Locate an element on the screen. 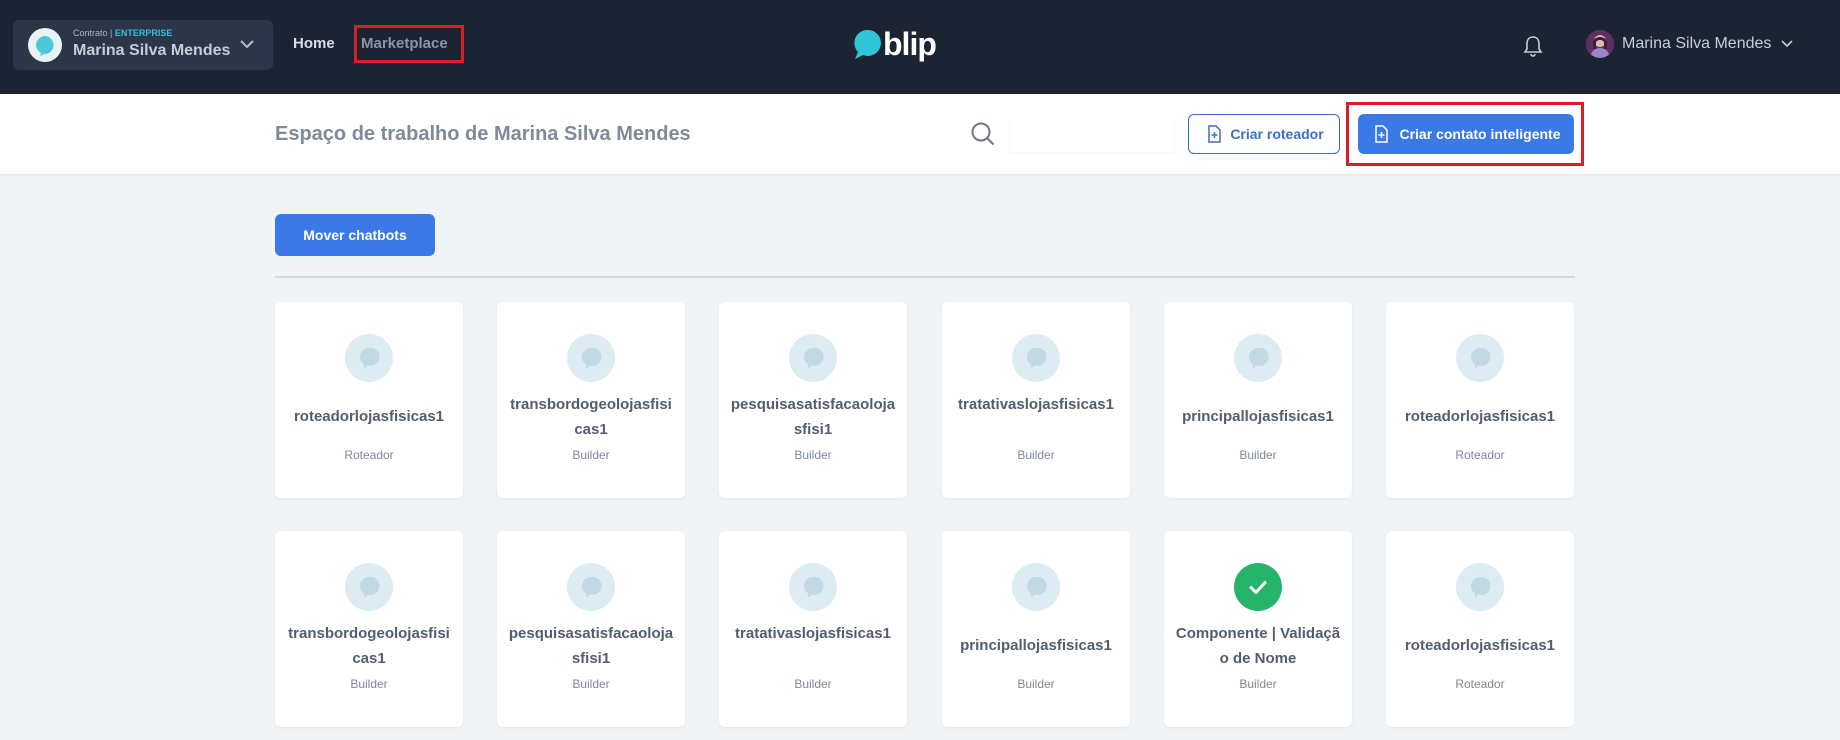  nav-home-link: Home is located at coordinates (314, 43).